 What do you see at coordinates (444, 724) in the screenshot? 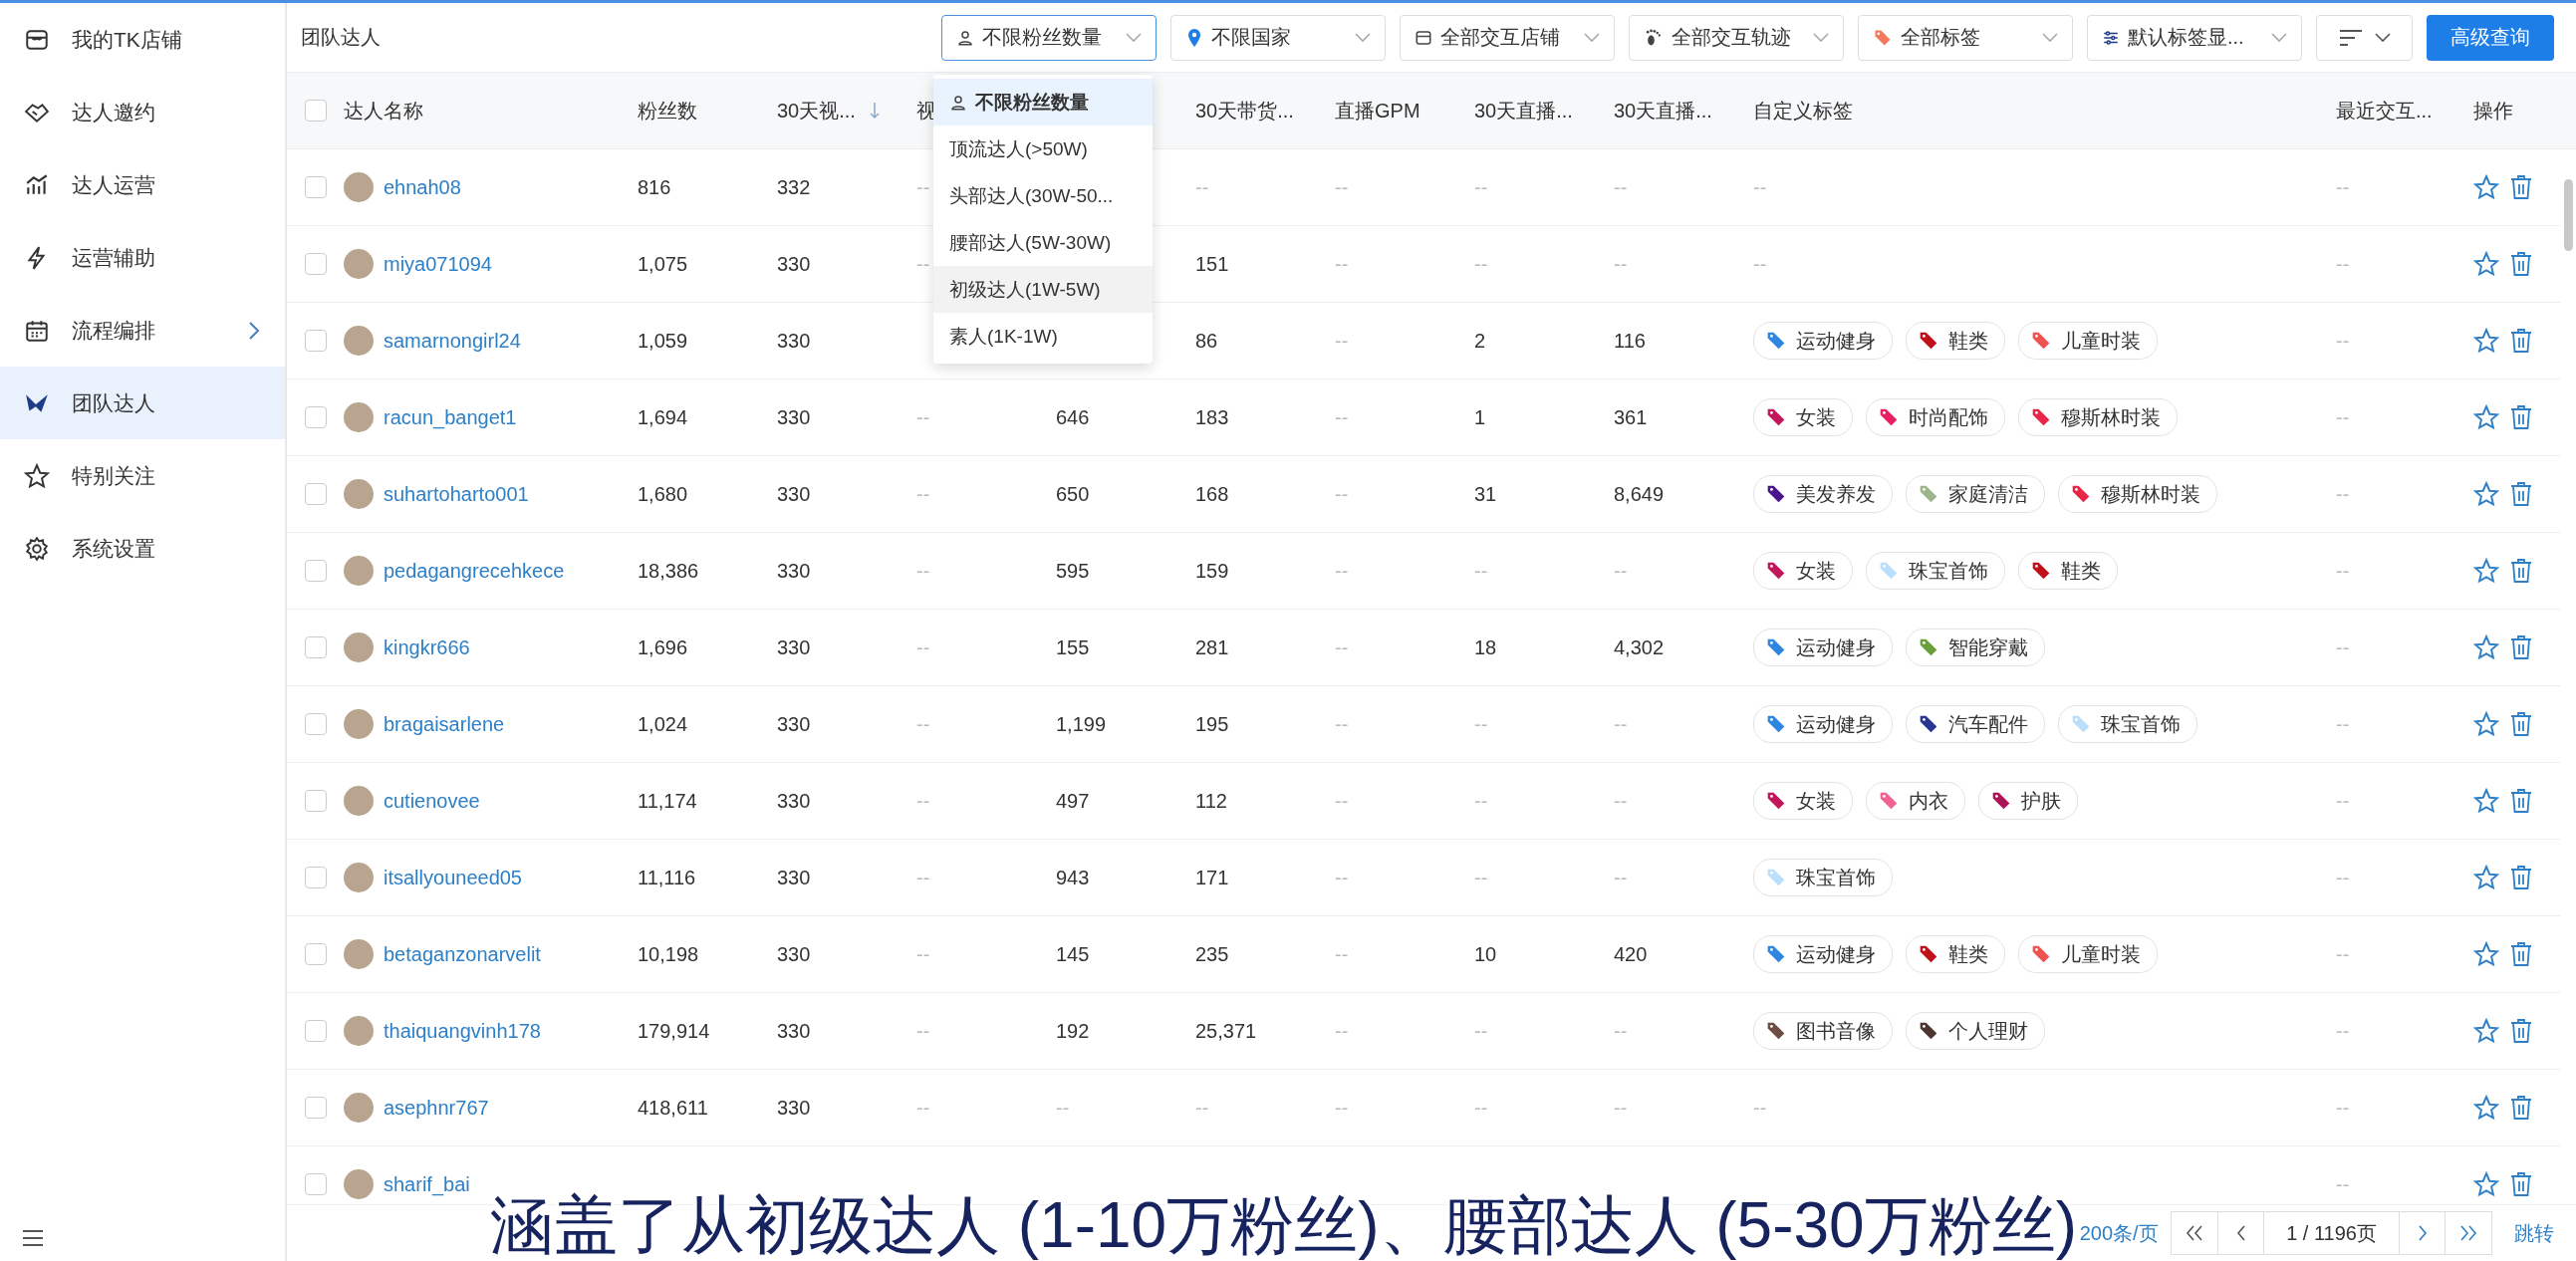
I see `creator-link: bragaisarlene` at bounding box center [444, 724].